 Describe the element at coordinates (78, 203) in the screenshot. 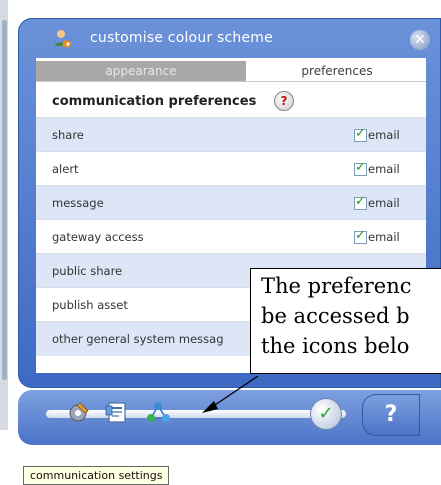

I see `pref-label: message` at that location.